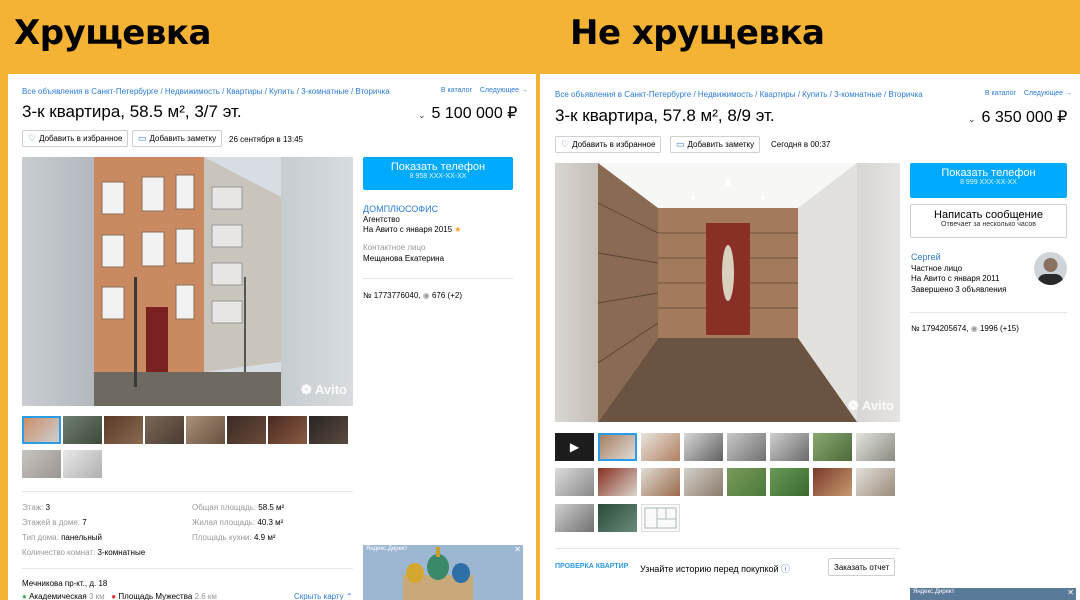 The height and width of the screenshot is (600, 1080). I want to click on add-note-label: Добавить заметку, so click(183, 138).